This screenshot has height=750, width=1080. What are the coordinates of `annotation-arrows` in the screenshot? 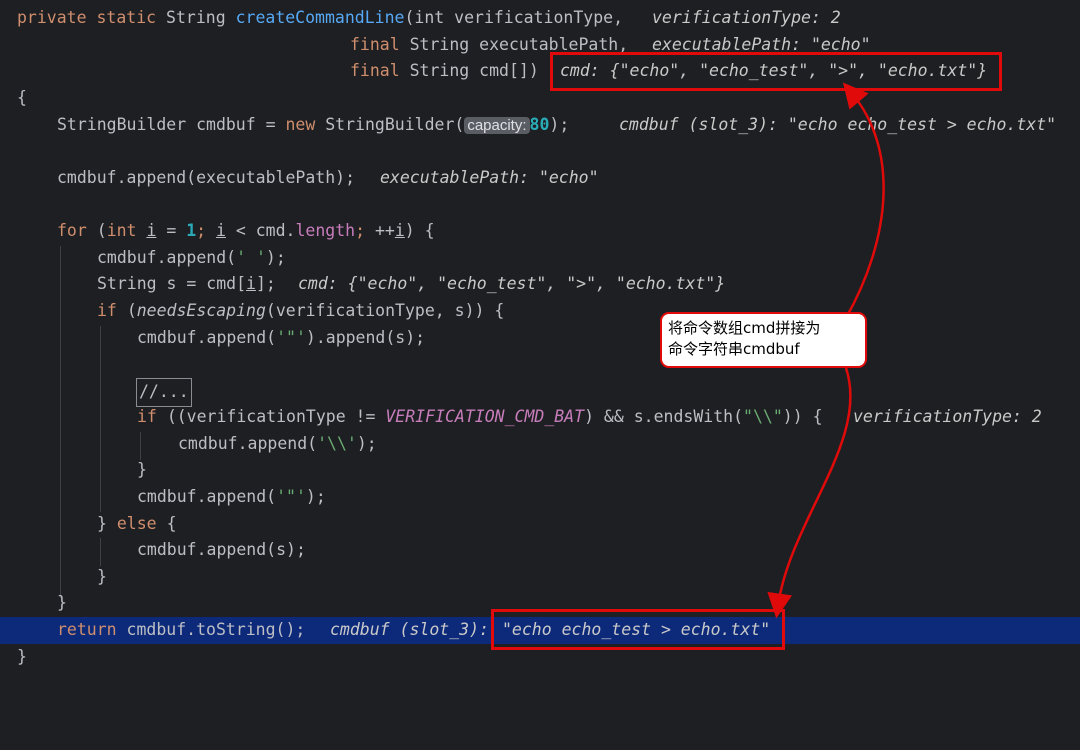 It's located at (826, 350).